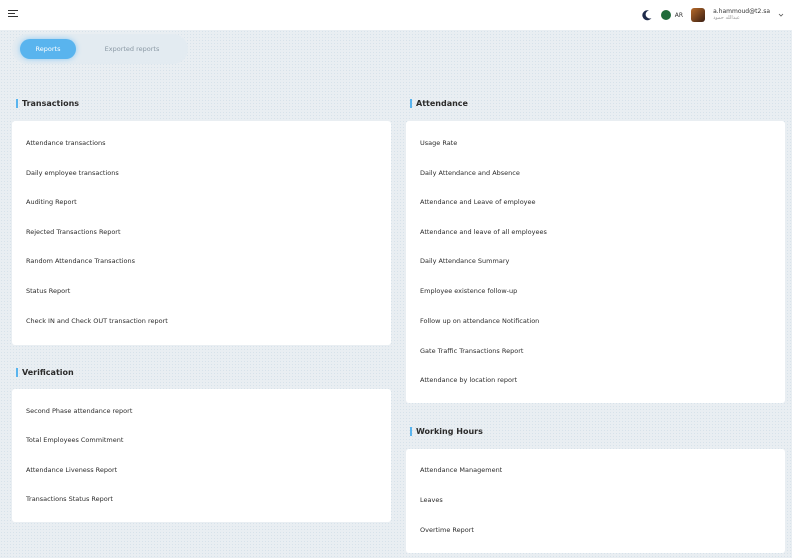  I want to click on attendance-title: Attendance, so click(442, 103).